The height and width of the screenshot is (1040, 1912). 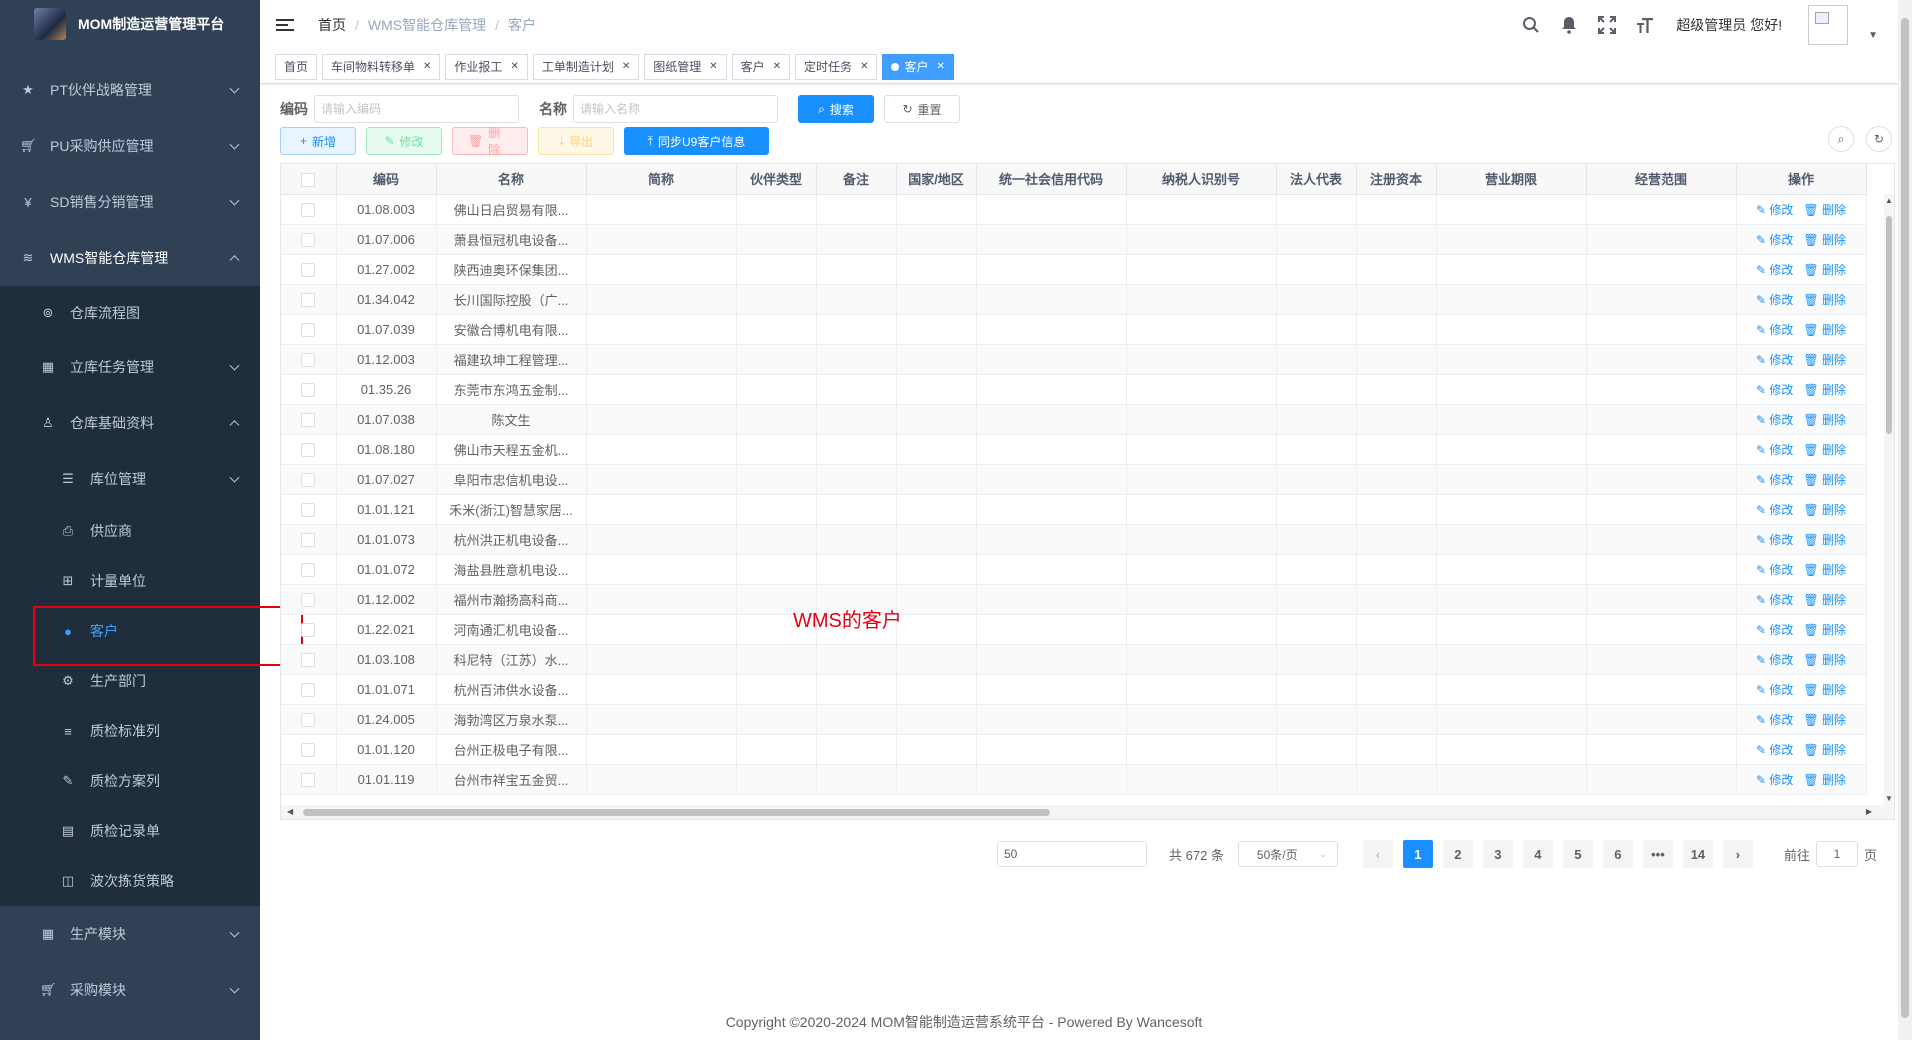 I want to click on page-button: 1, so click(x=1417, y=854).